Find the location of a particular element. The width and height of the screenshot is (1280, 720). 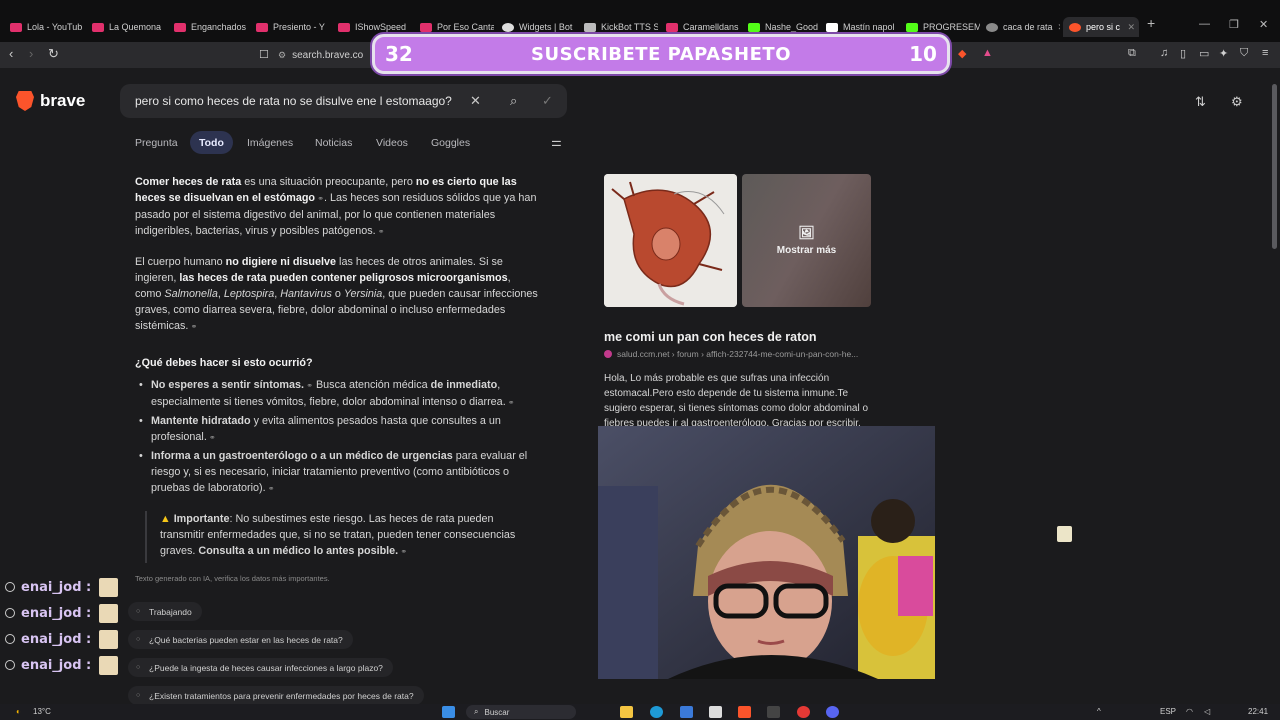

weather-icon: ◐ is located at coordinates (18, 711).